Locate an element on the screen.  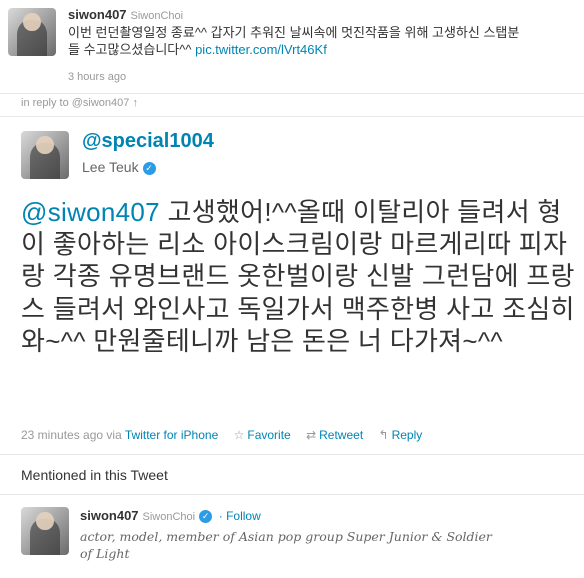
mentioned-user-line: siwon407 SiwonChoi ✓ · Follow is located at coordinates (170, 516).